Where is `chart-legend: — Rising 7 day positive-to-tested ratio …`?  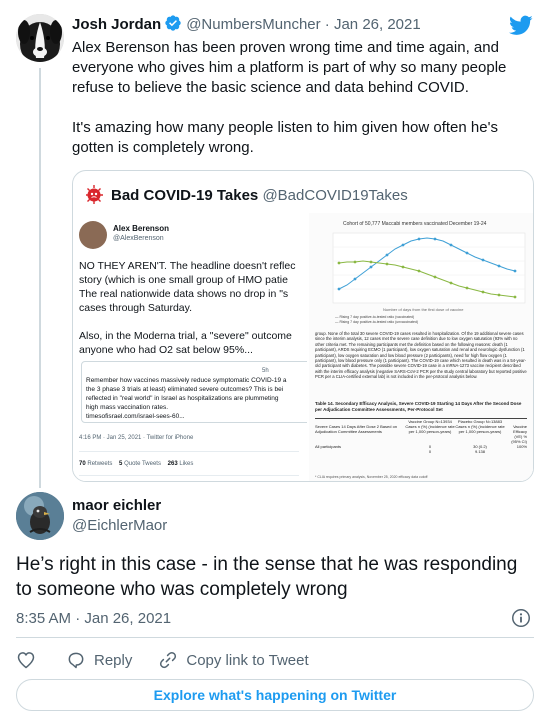
chart-legend: — Rising 7 day positive-to-tested ratio … is located at coordinates (377, 319).